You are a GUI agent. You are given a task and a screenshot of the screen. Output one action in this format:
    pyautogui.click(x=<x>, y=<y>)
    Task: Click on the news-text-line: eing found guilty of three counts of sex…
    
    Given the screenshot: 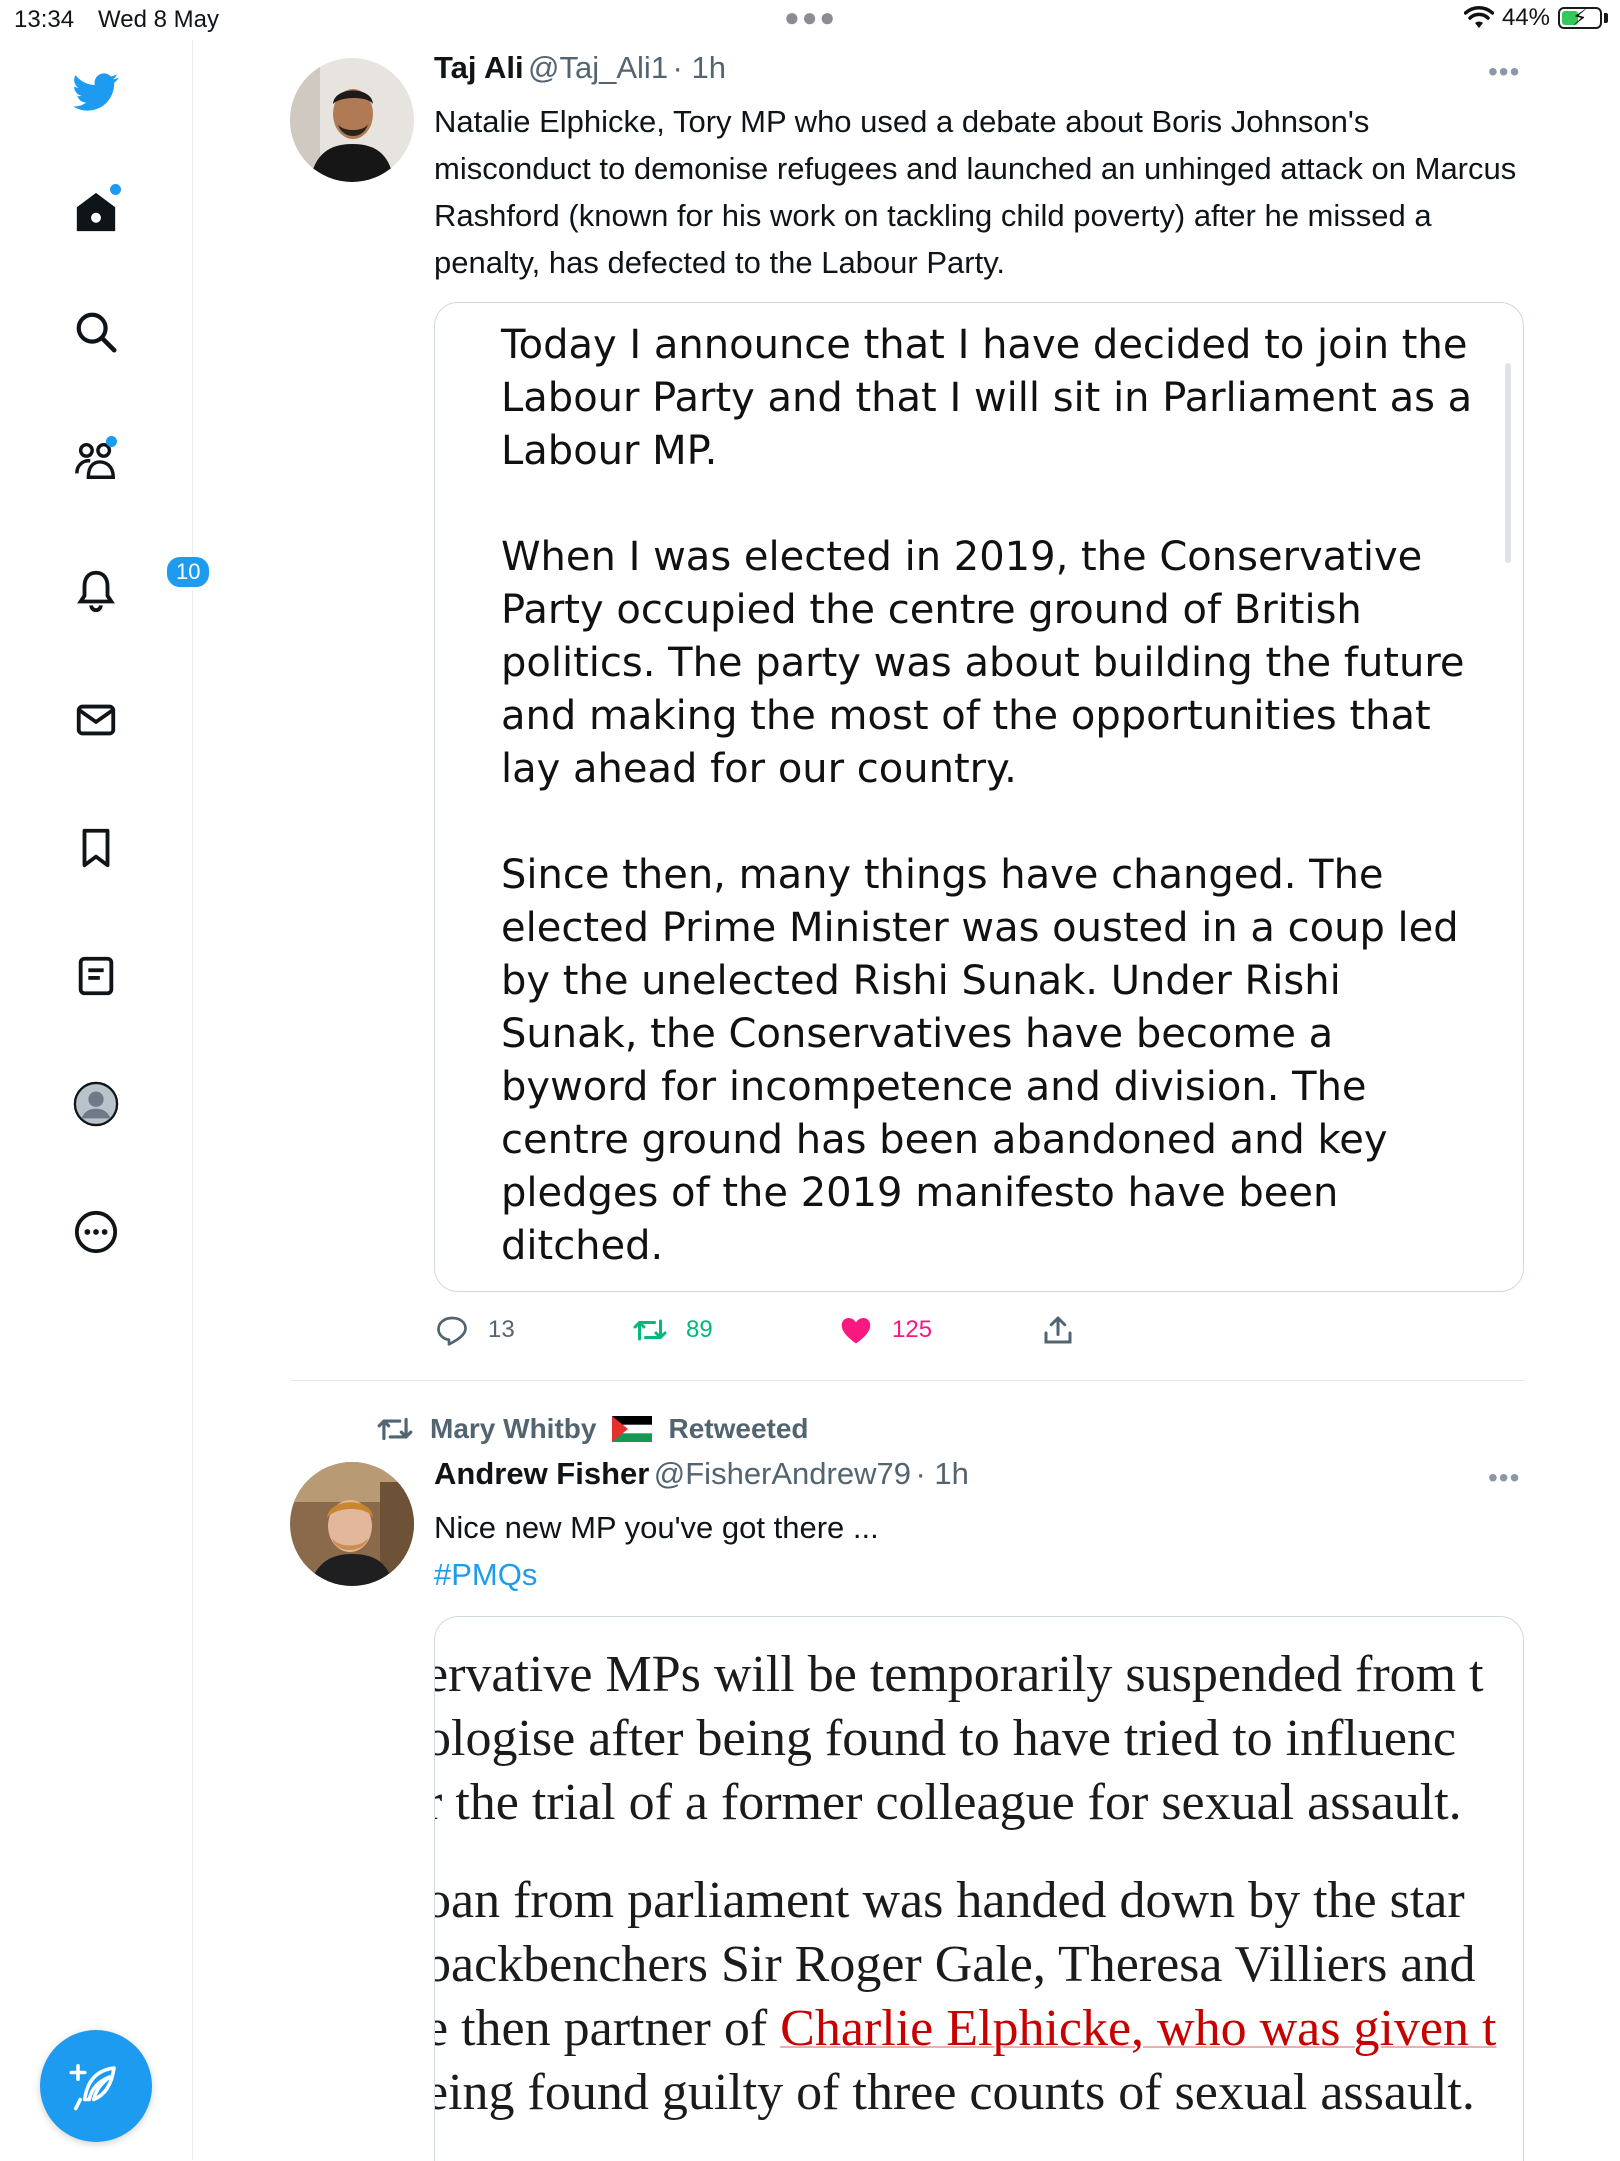 What is the action you would take?
    pyautogui.click(x=954, y=2092)
    